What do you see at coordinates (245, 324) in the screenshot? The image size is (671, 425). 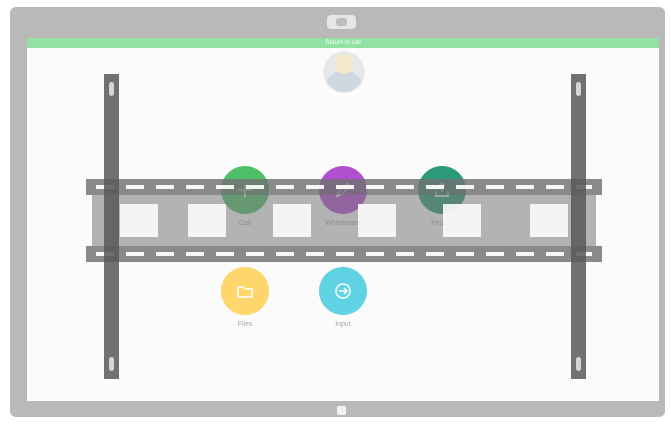 I see `app-files-label: Files` at bounding box center [245, 324].